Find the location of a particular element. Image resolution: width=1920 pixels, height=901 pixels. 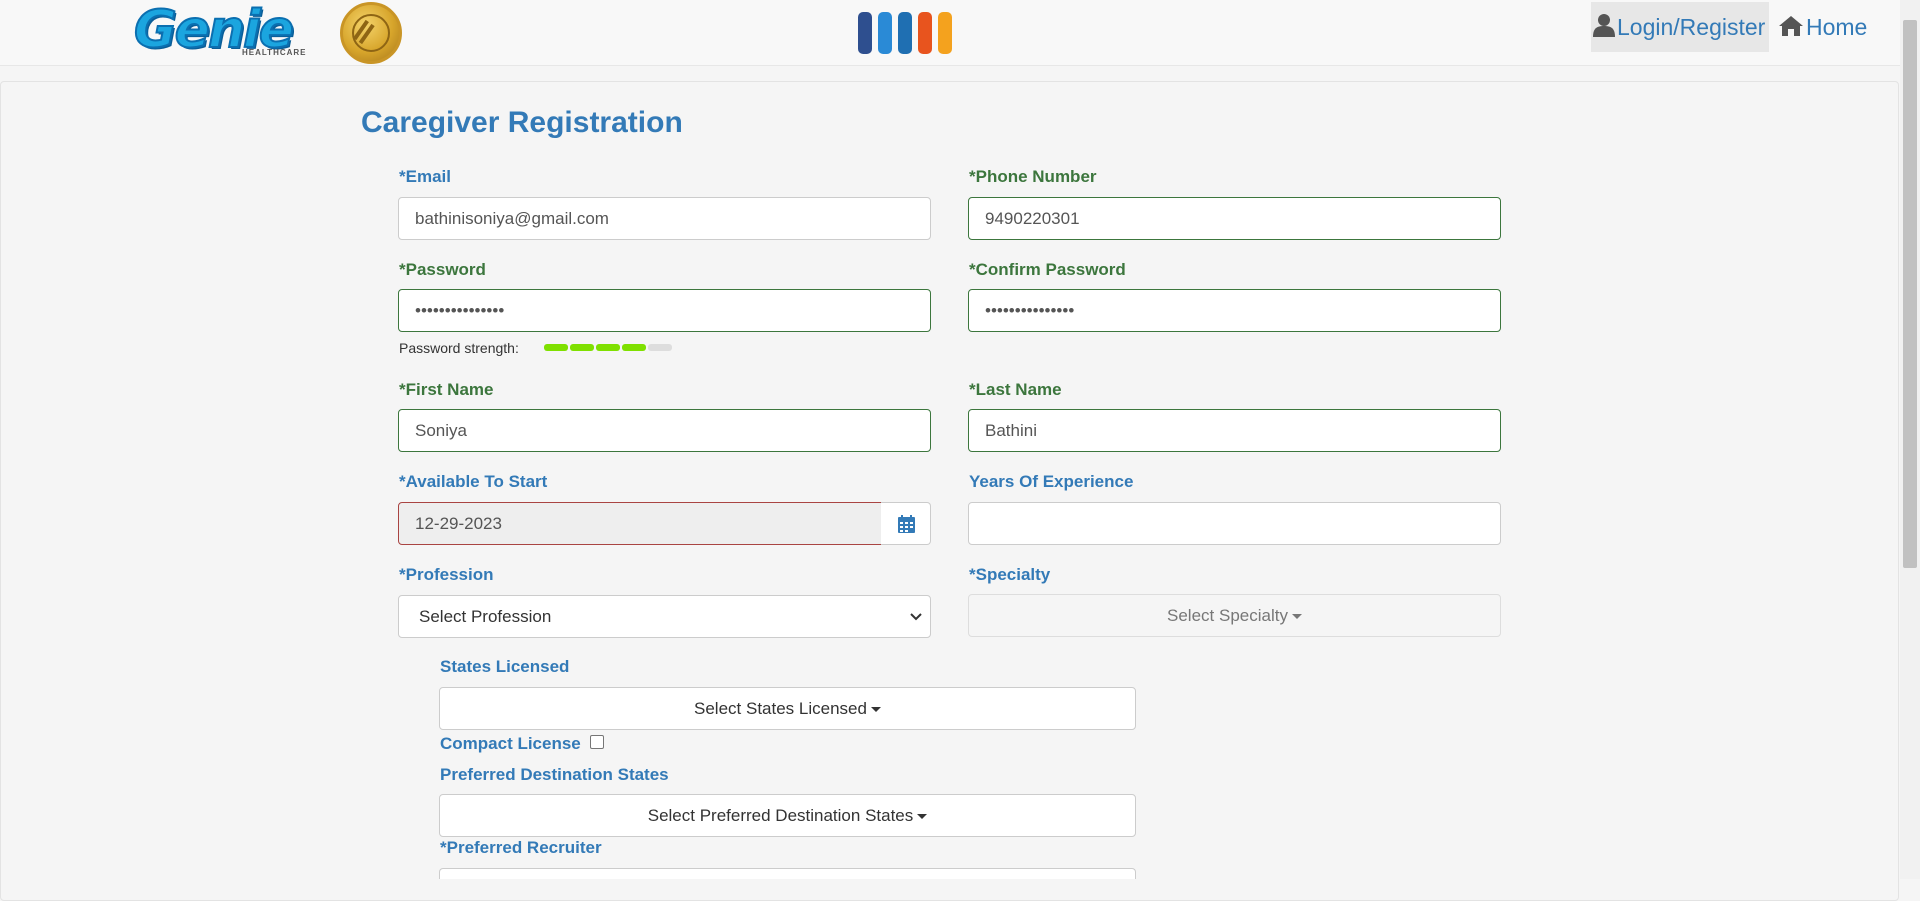

preferred-recruiter-field is located at coordinates (787, 873).